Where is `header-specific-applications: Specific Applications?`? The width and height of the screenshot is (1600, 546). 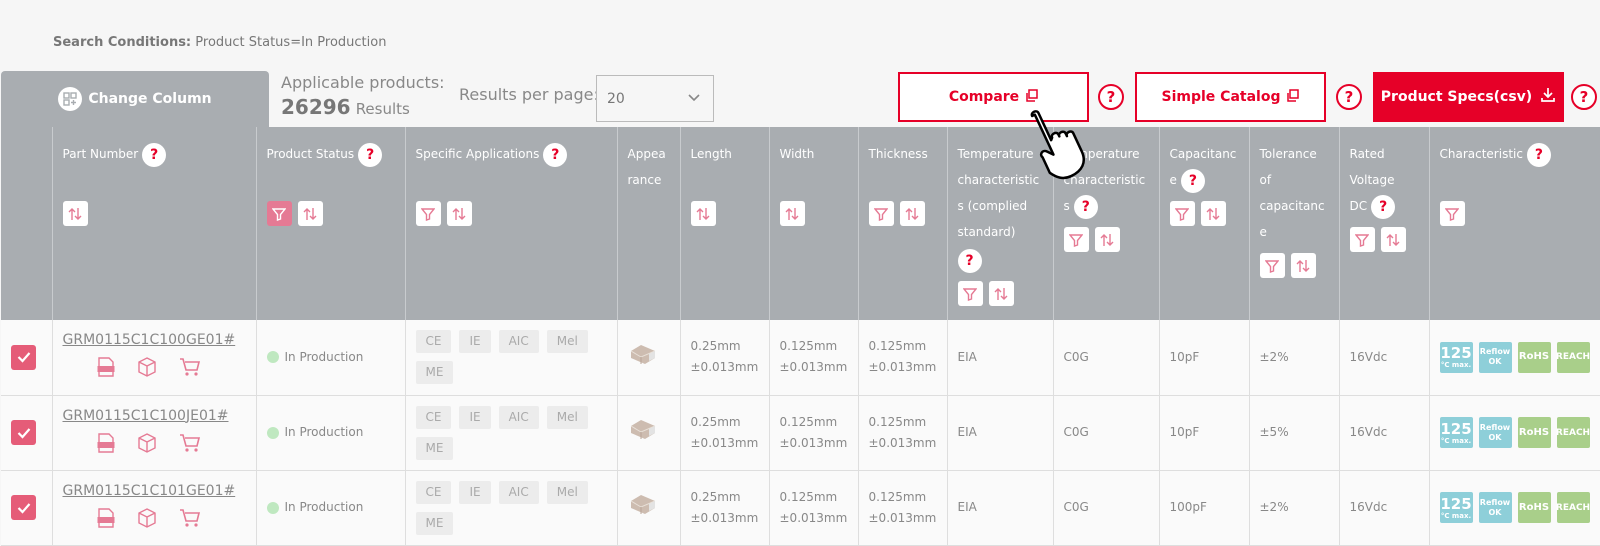 header-specific-applications: Specific Applications? is located at coordinates (511, 223).